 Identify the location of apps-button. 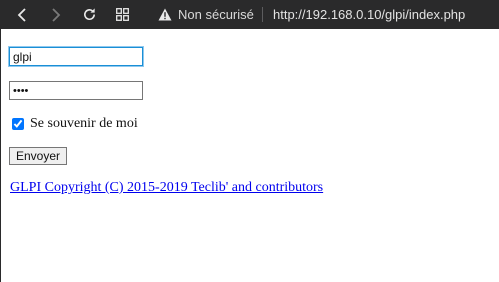
(122, 14).